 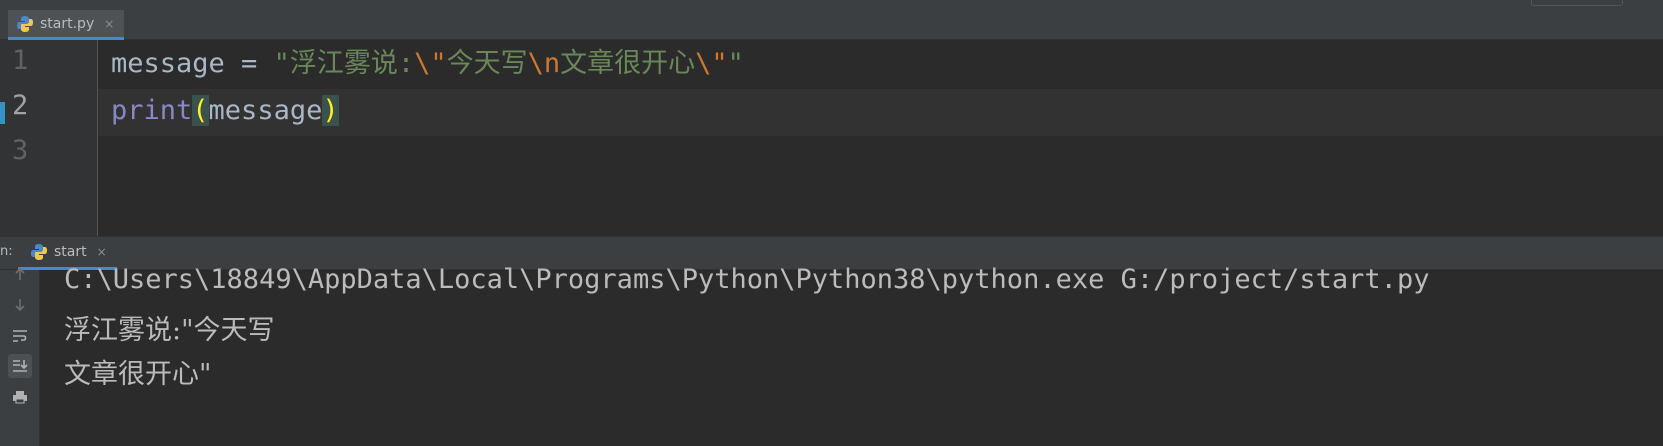 What do you see at coordinates (265, 110) in the screenshot?
I see `argument-name: message` at bounding box center [265, 110].